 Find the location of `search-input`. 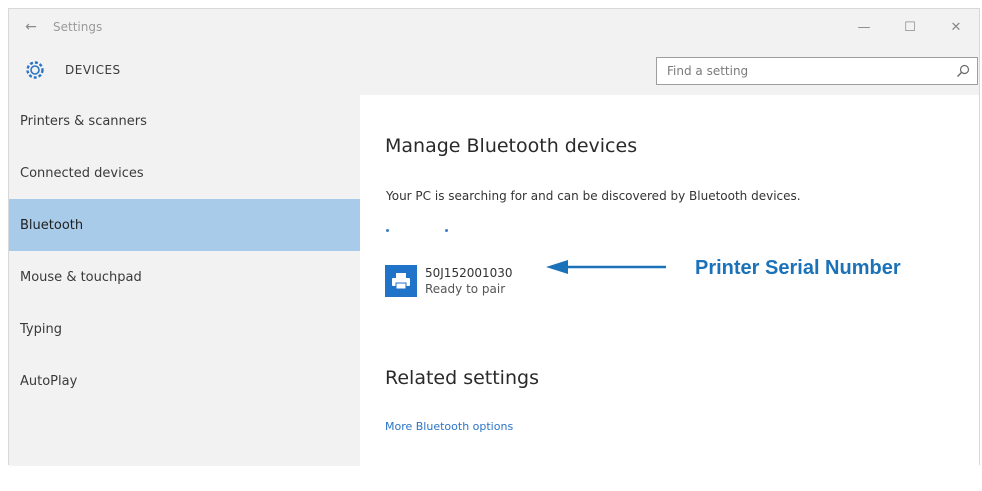

search-input is located at coordinates (803, 71).